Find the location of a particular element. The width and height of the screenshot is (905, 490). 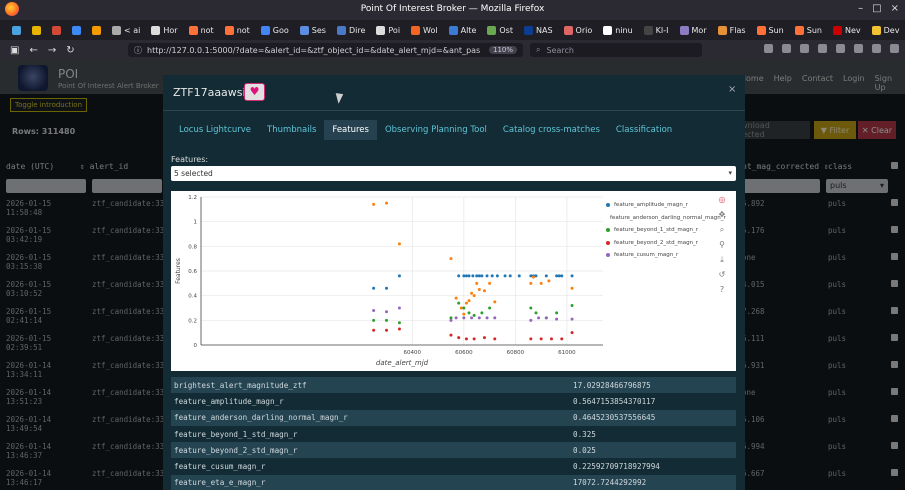

browser-tab: Wol is located at coordinates (424, 30).